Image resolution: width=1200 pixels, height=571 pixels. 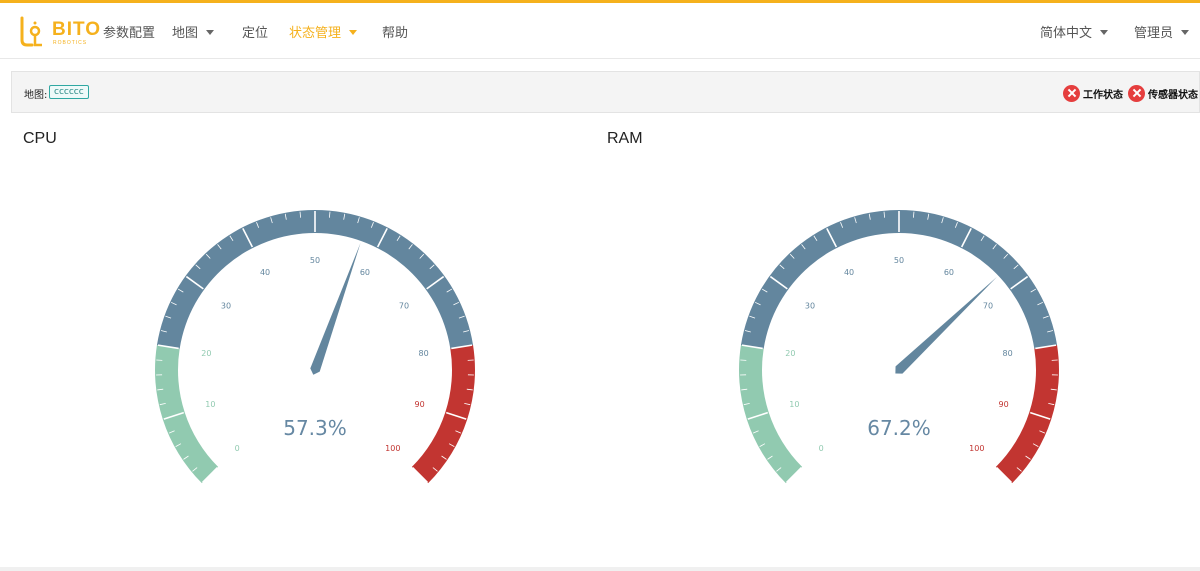 What do you see at coordinates (605, 92) in the screenshot?
I see `status-bar: 地图: cccccc 工作状态 传感器状态` at bounding box center [605, 92].